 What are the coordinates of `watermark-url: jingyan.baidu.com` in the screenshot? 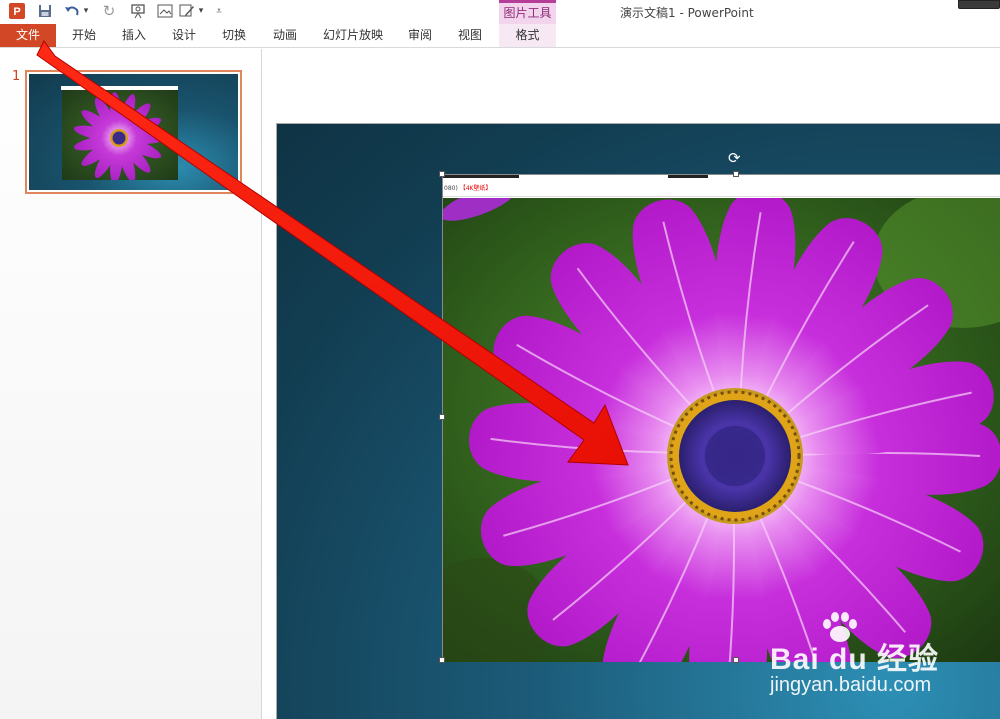 It's located at (851, 685).